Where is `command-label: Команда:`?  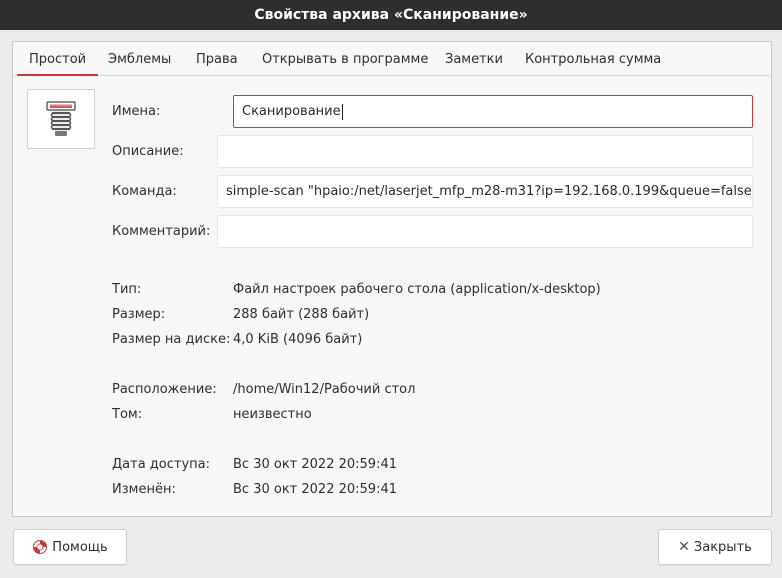 command-label: Команда: is located at coordinates (144, 191).